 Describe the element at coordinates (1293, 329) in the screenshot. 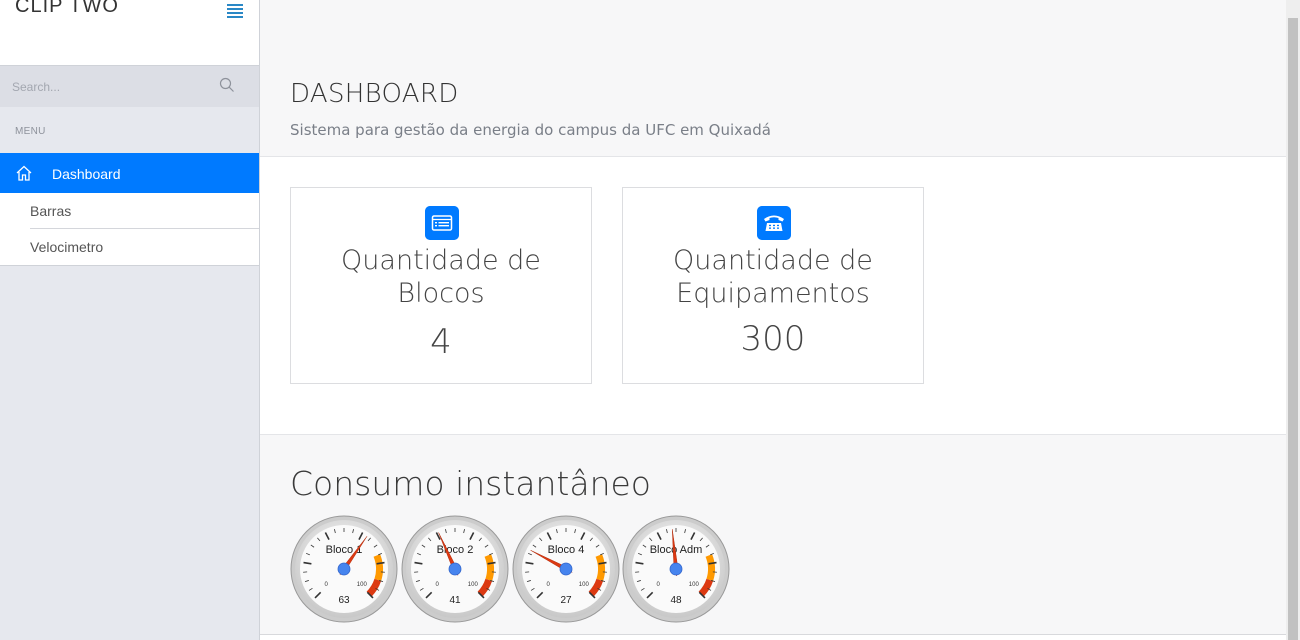

I see `scrollbar-thumb` at that location.